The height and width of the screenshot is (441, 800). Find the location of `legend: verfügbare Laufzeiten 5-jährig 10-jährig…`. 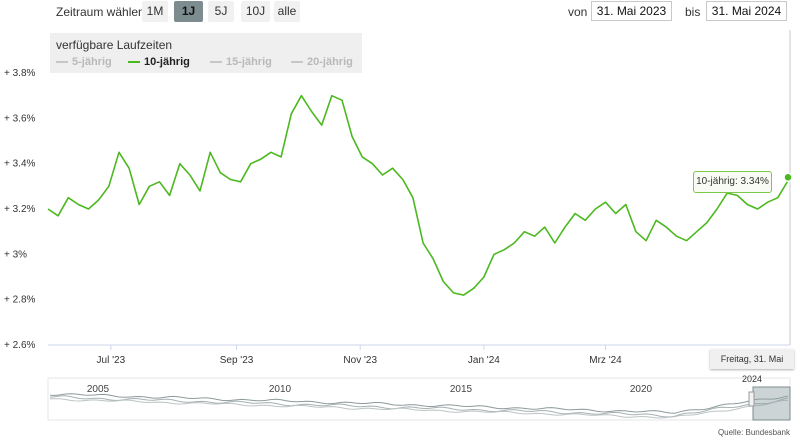

legend: verfügbare Laufzeiten 5-jährig 10-jährig… is located at coordinates (206, 53).